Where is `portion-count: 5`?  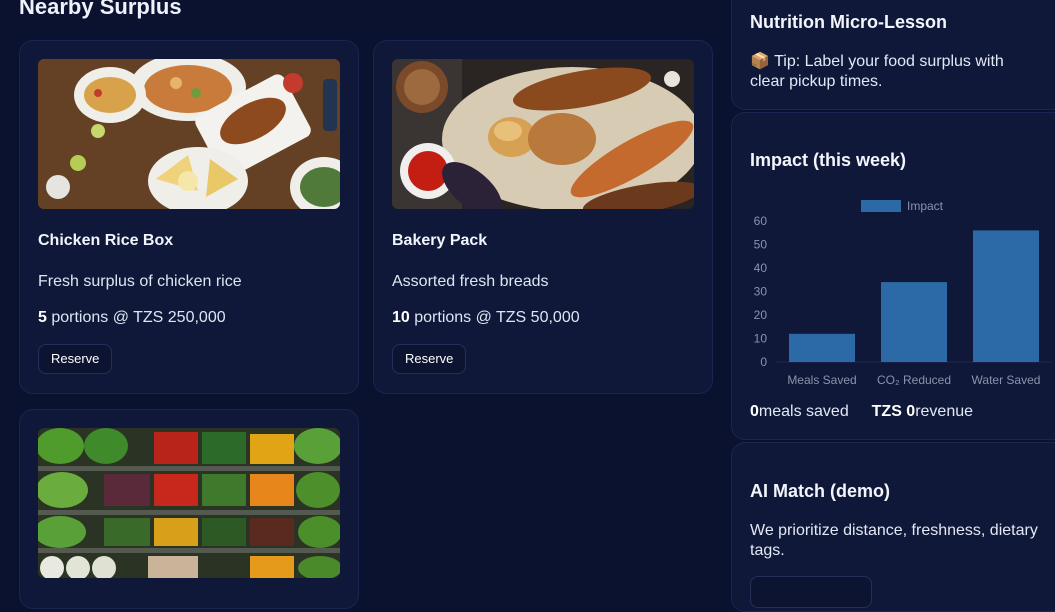
portion-count: 5 is located at coordinates (42, 317).